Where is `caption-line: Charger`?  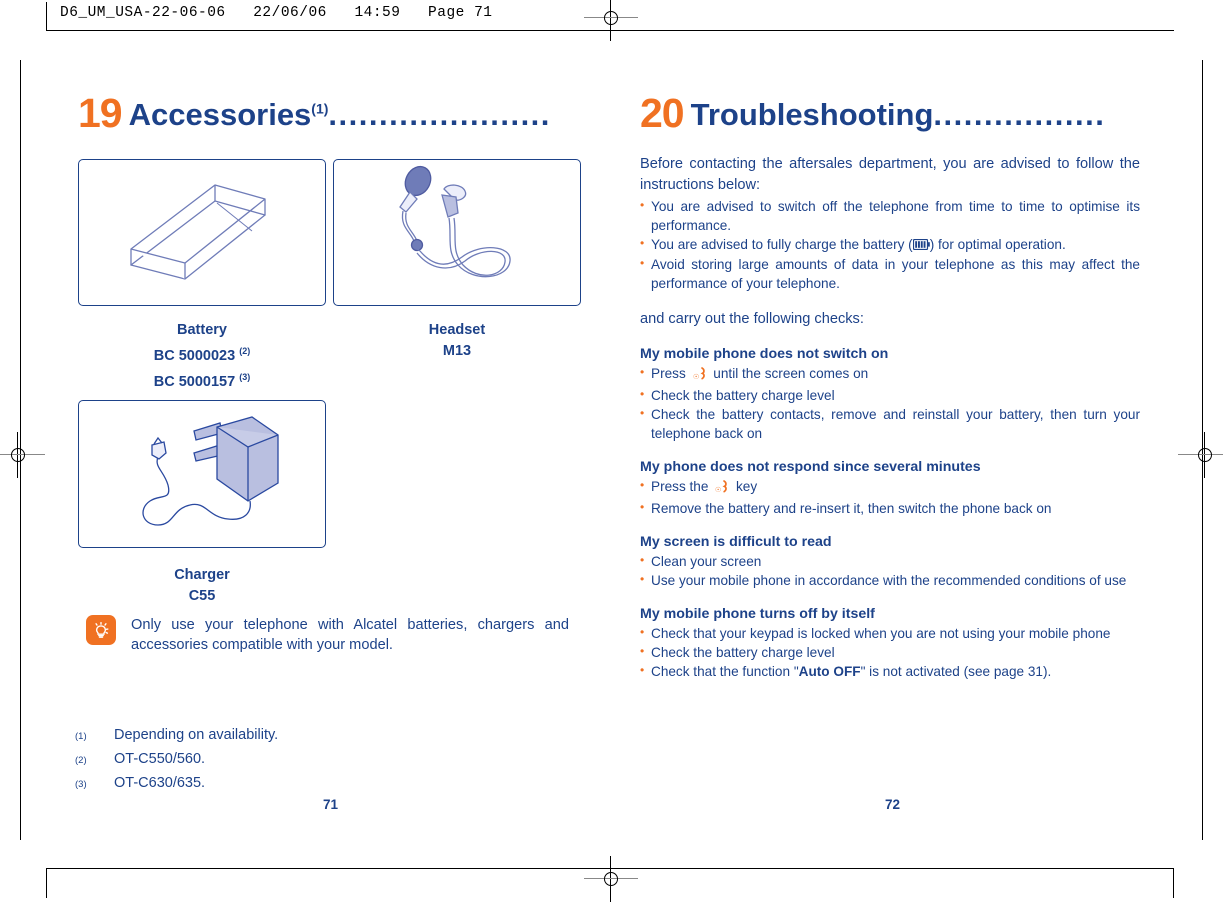
caption-line: Charger is located at coordinates (202, 575).